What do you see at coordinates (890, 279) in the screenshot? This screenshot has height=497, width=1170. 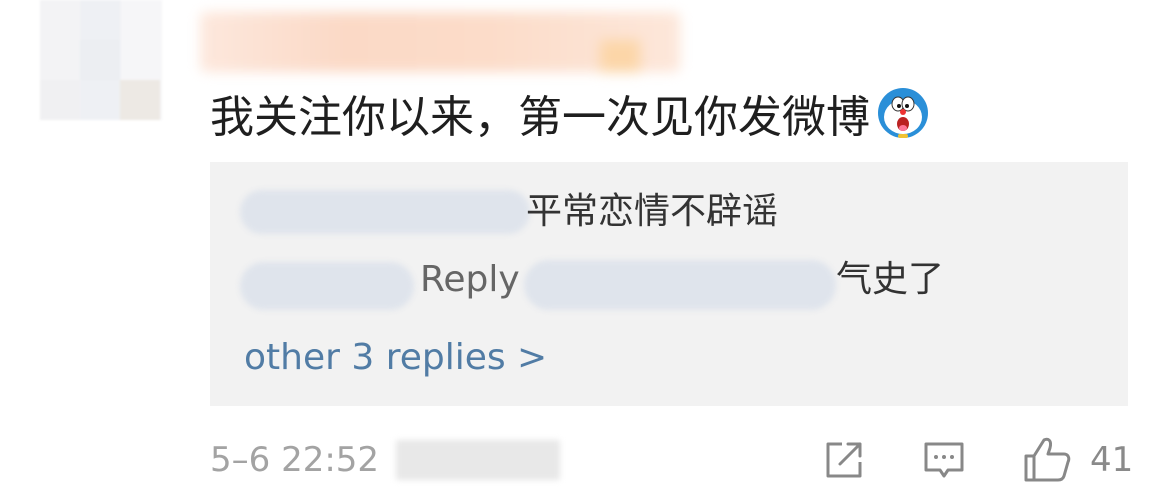 I see `reply-text: 气史了` at bounding box center [890, 279].